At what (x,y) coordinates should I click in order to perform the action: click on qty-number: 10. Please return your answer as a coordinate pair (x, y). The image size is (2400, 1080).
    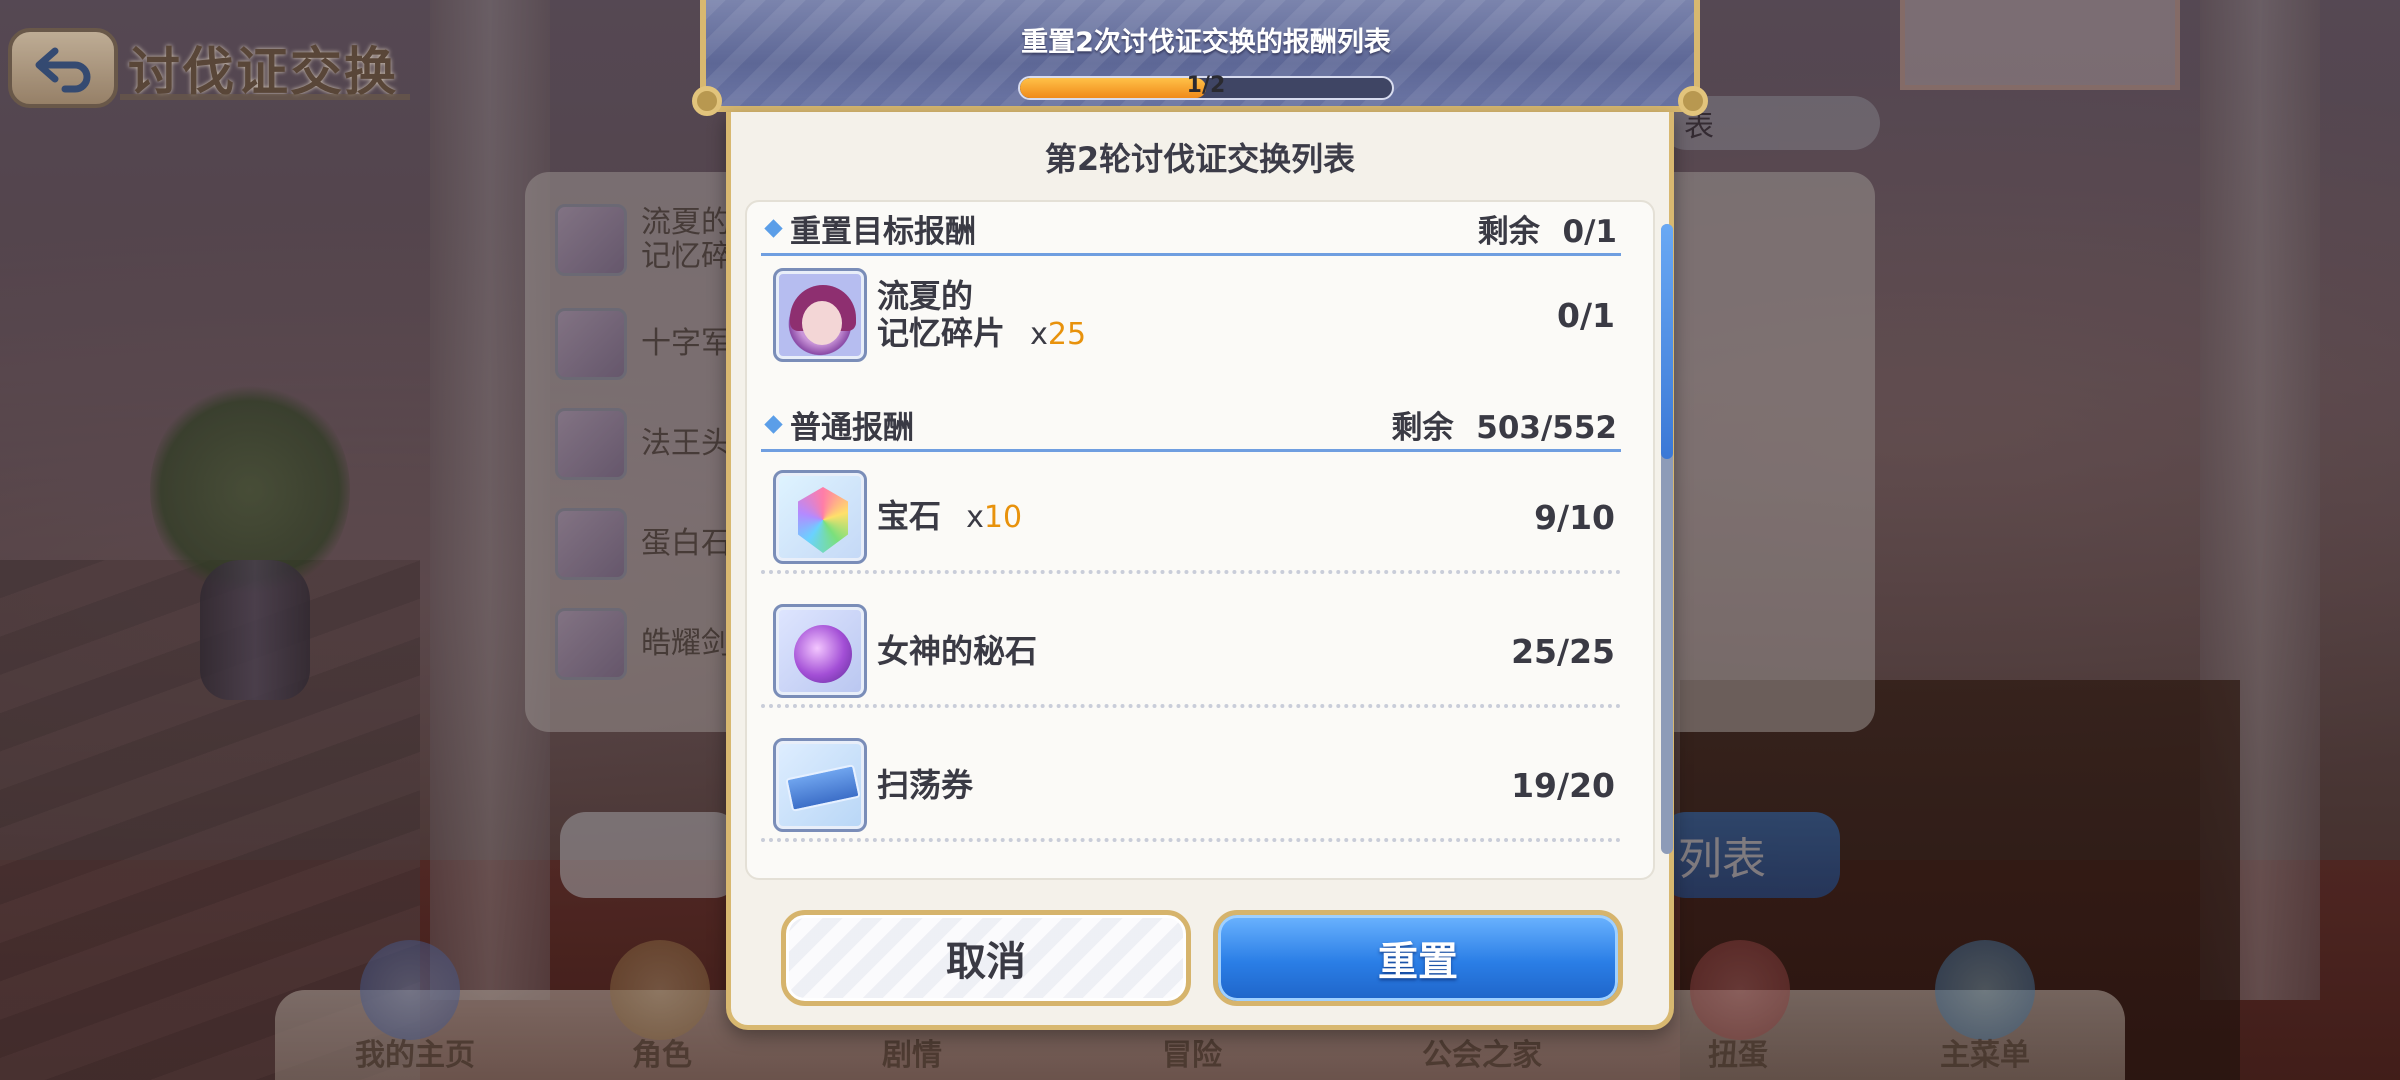
    Looking at the image, I should click on (1003, 518).